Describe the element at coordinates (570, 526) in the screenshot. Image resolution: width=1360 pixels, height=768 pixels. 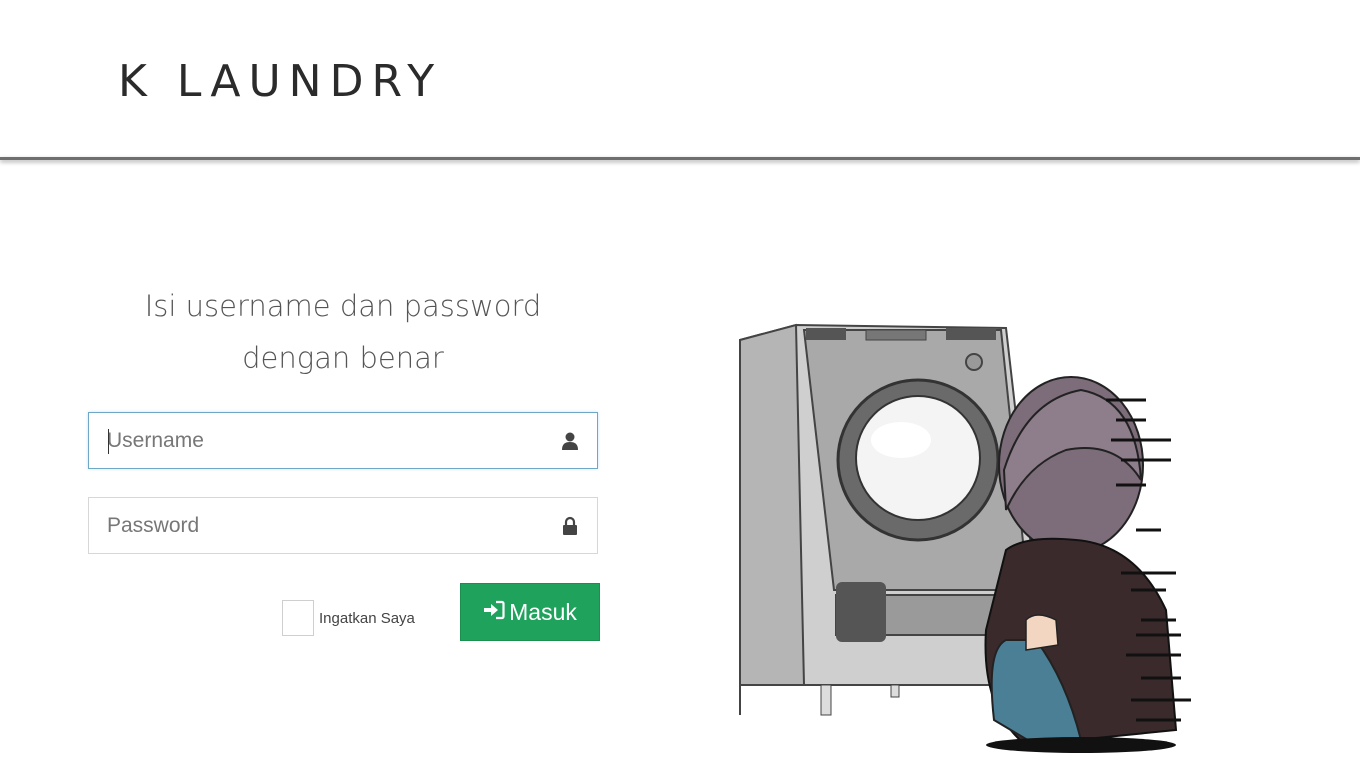
I see `lock-icon` at that location.